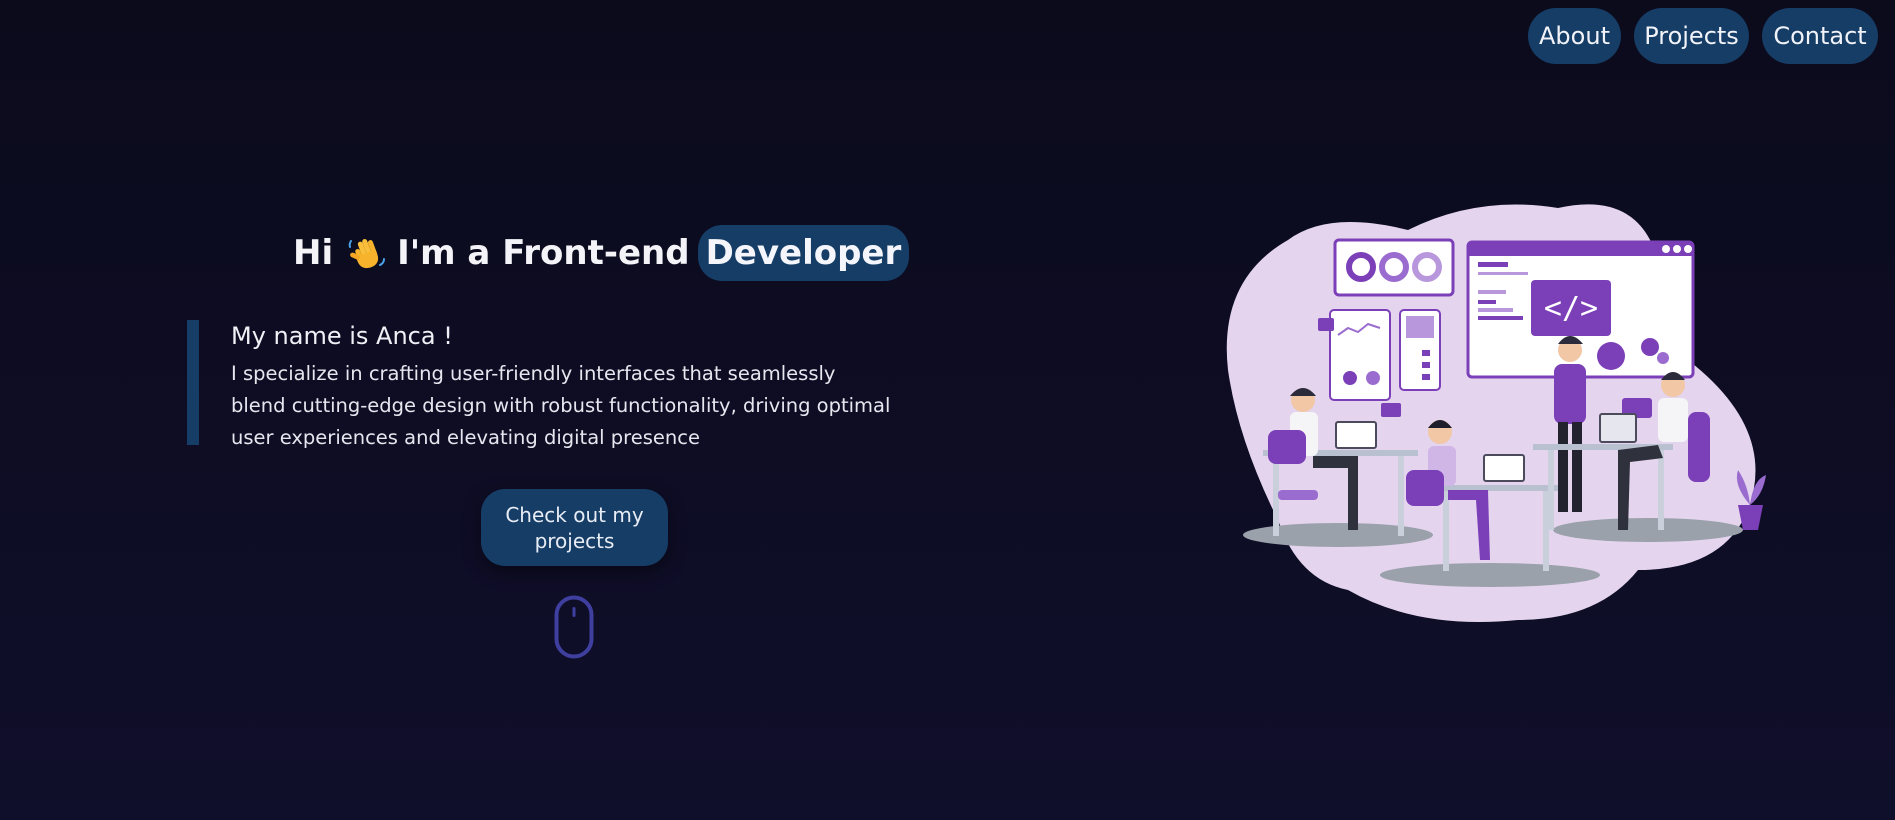  What do you see at coordinates (574, 627) in the screenshot?
I see `mouse-scroll-icon` at bounding box center [574, 627].